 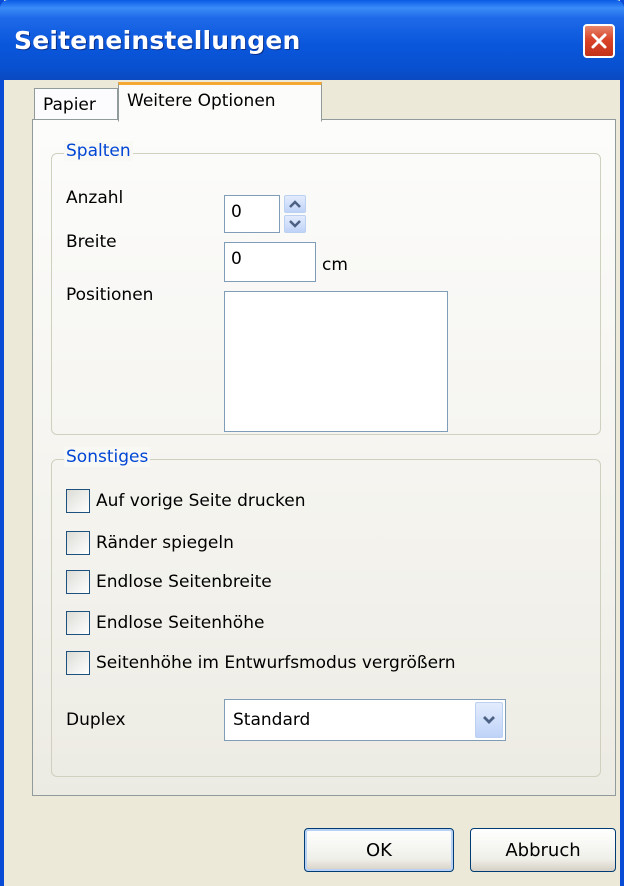 I want to click on anzahl-input: 0, so click(x=252, y=214).